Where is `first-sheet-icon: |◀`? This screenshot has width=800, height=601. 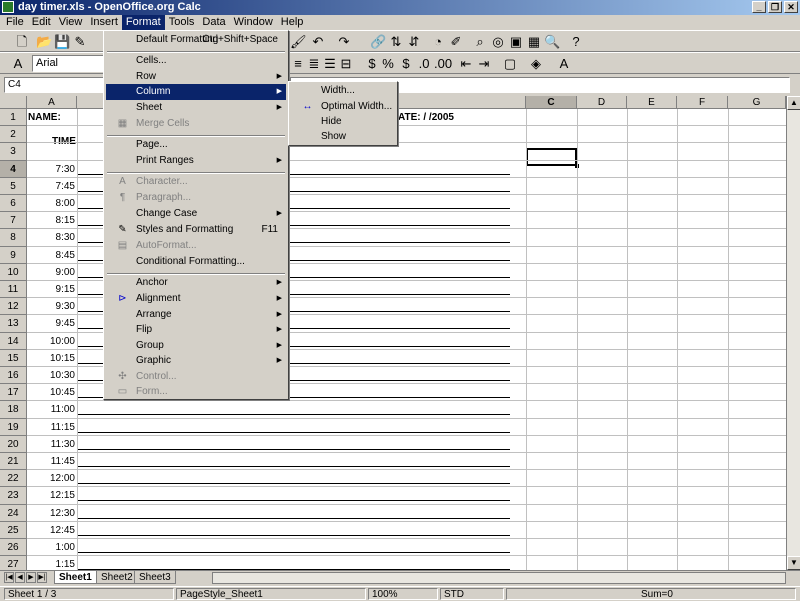 first-sheet-icon: |◀ is located at coordinates (9, 577).